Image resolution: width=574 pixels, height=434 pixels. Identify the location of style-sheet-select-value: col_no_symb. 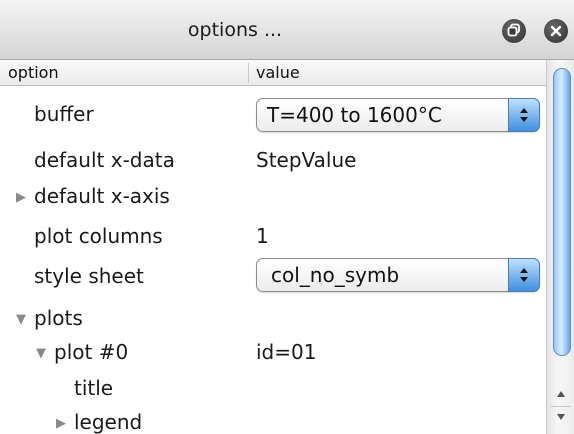
(335, 275).